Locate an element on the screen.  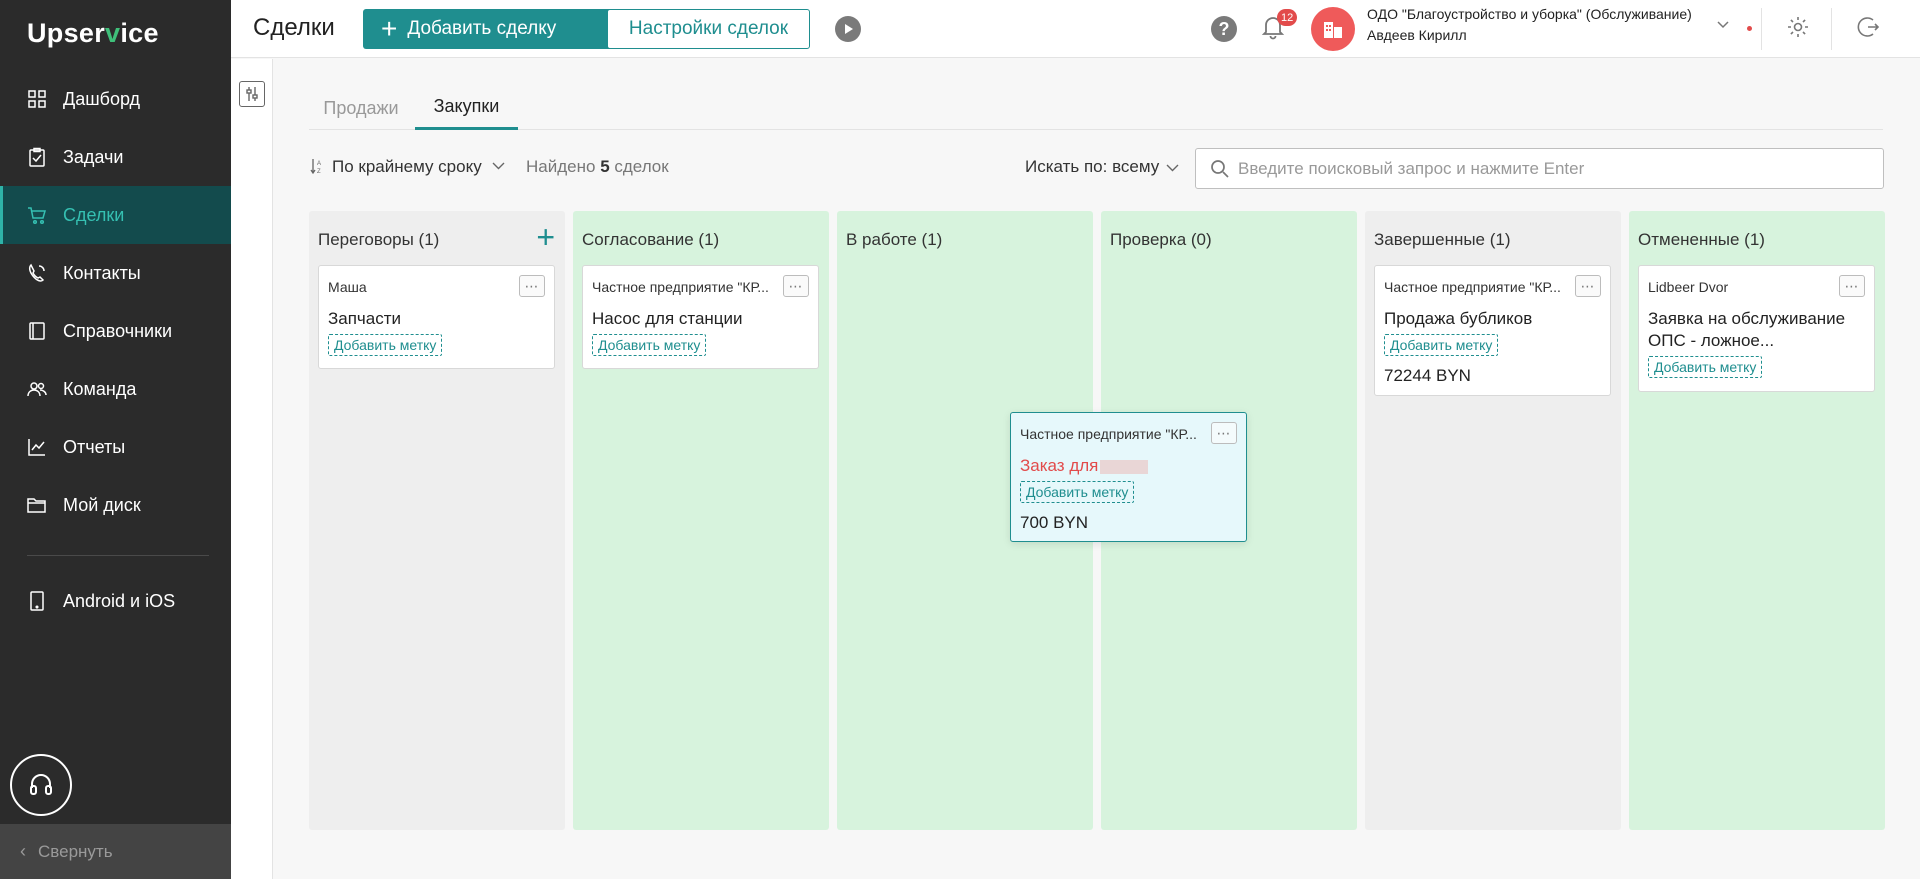
sidebar-item-label: Сделки is located at coordinates (94, 214).